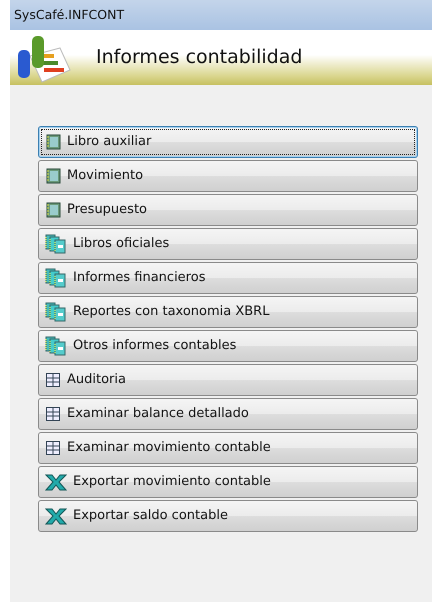 The image size is (432, 602). What do you see at coordinates (228, 380) in the screenshot?
I see `menu-button: Auditoria` at bounding box center [228, 380].